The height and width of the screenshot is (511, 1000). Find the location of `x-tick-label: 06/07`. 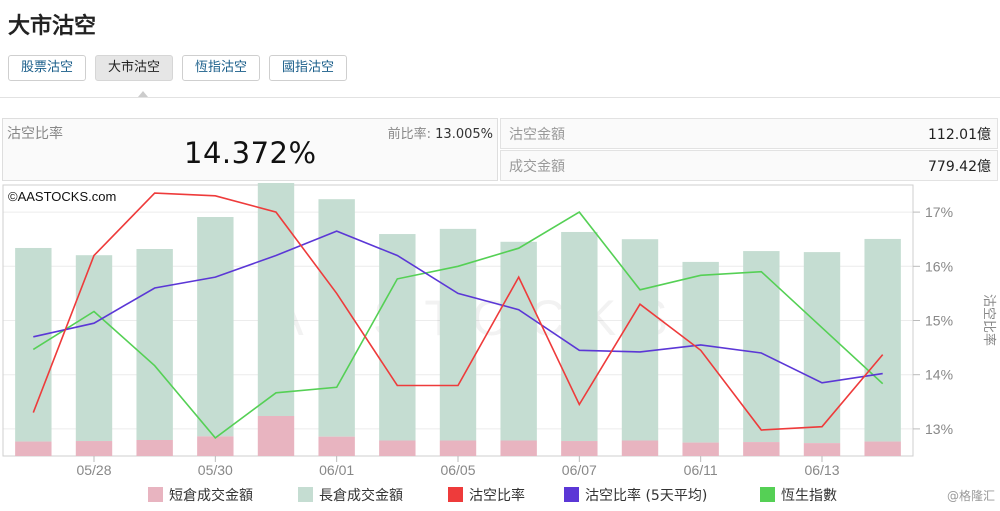

x-tick-label: 06/07 is located at coordinates (579, 470).